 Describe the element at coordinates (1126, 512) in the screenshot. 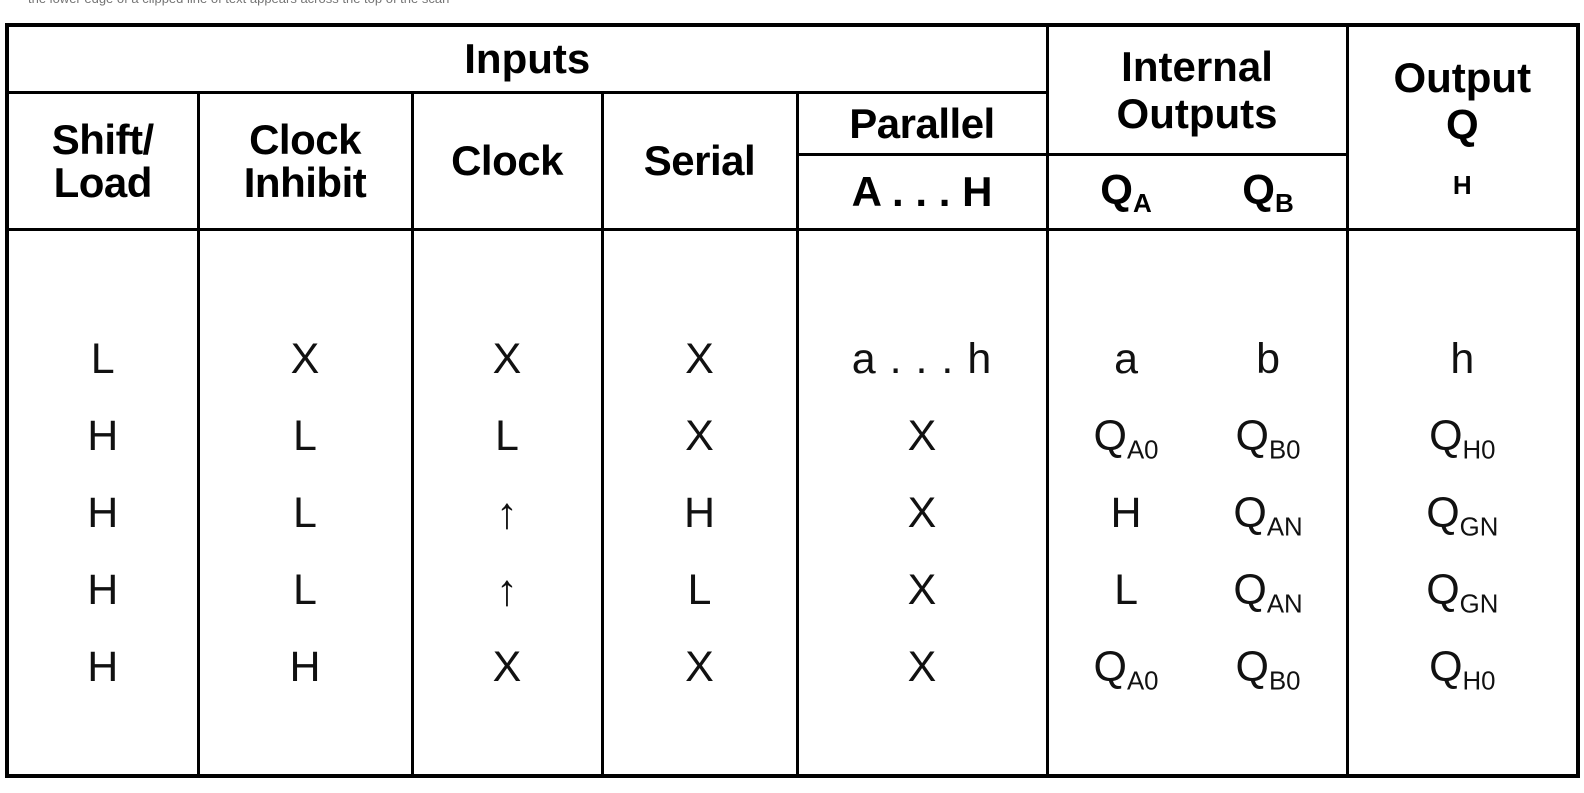

I see `data-value-qa: H` at that location.